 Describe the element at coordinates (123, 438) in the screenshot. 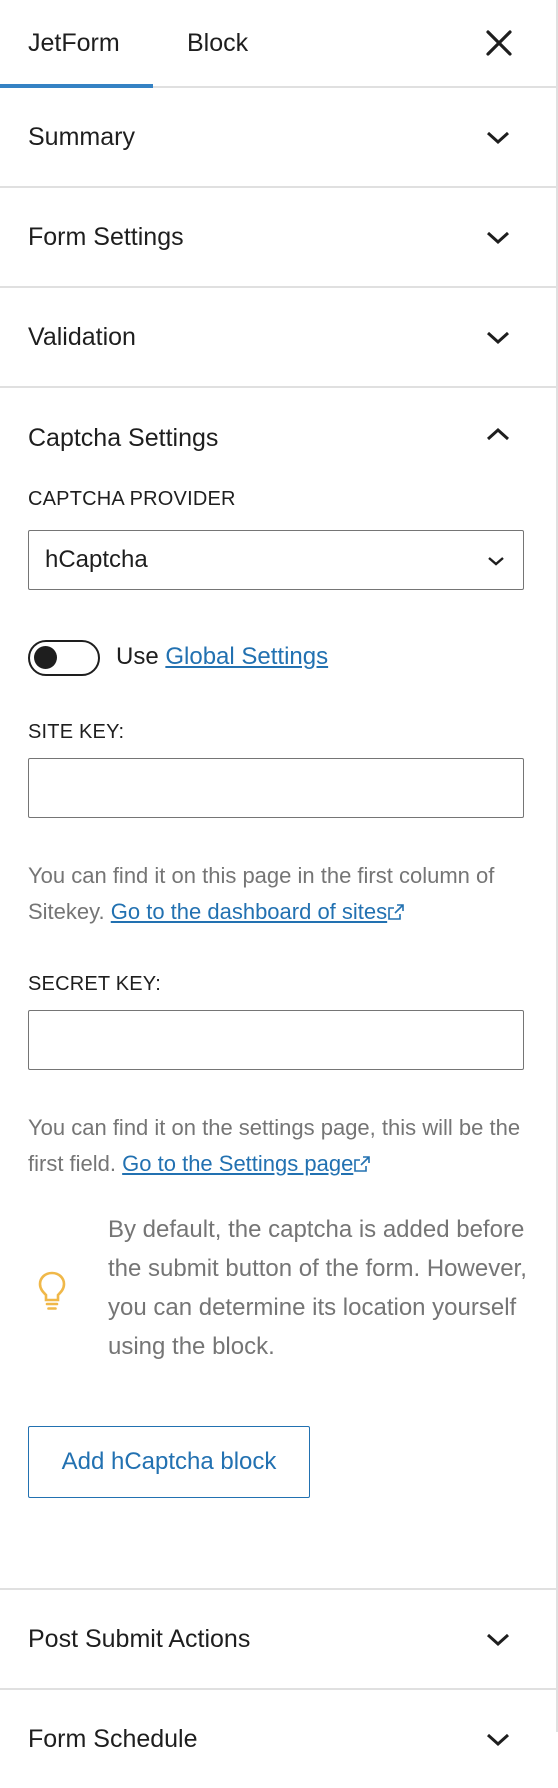

I see `panel-title: Captcha Settings` at that location.